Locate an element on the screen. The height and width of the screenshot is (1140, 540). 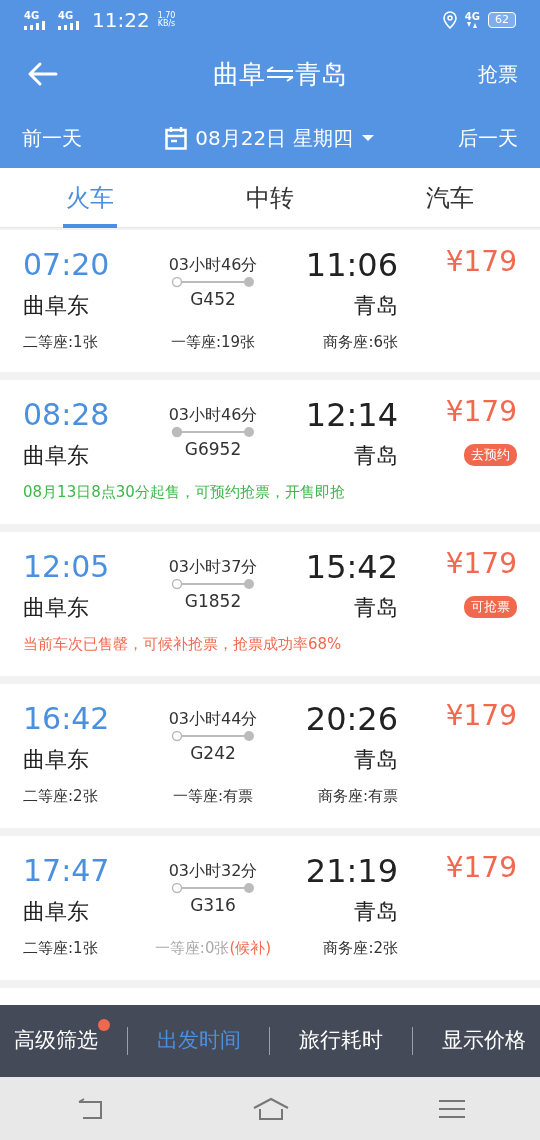
tab: 汽车 is located at coordinates (450, 198).